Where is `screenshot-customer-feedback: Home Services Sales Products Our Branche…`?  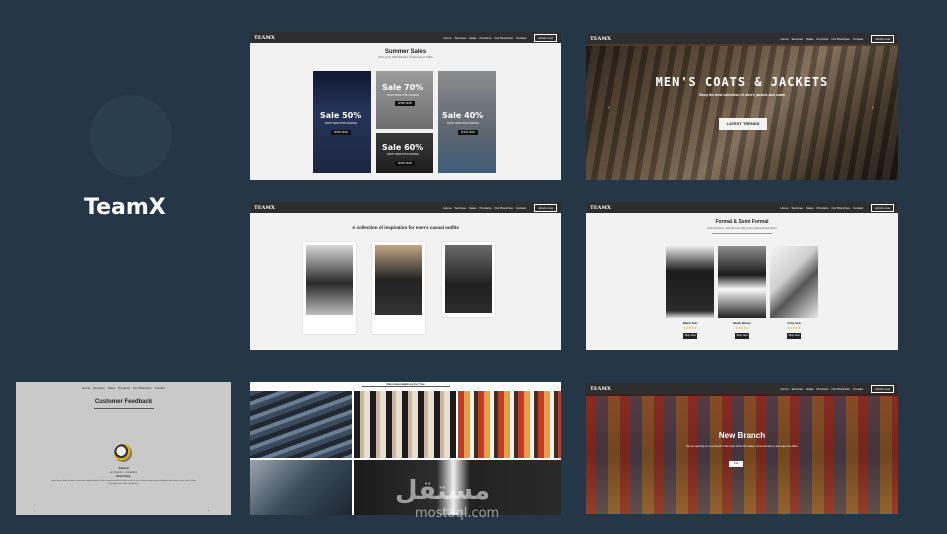 screenshot-customer-feedback: Home Services Sales Products Our Branche… is located at coordinates (123, 448).